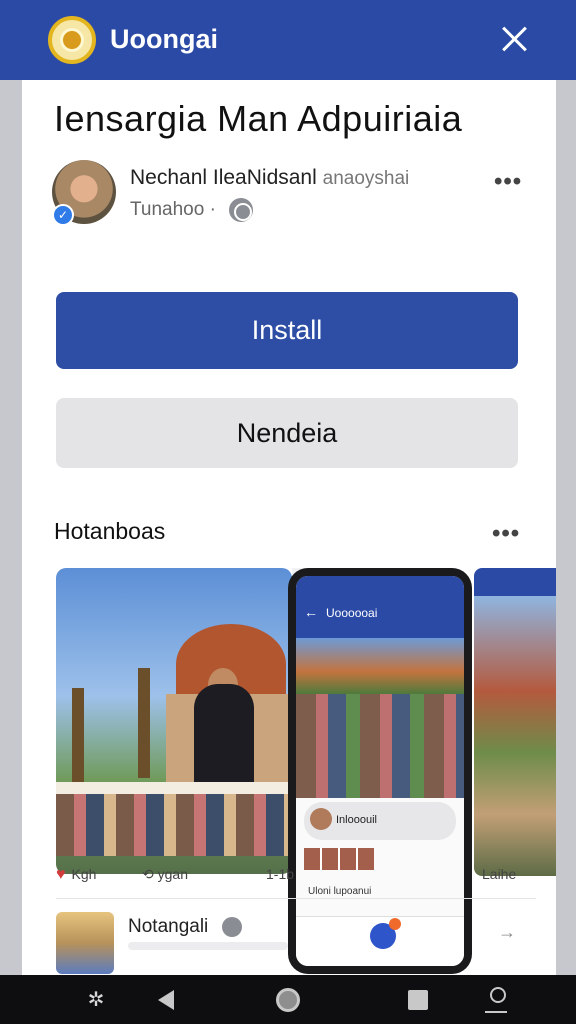 This screenshot has height=1024, width=576. I want to click on close-icon, so click(515, 39).